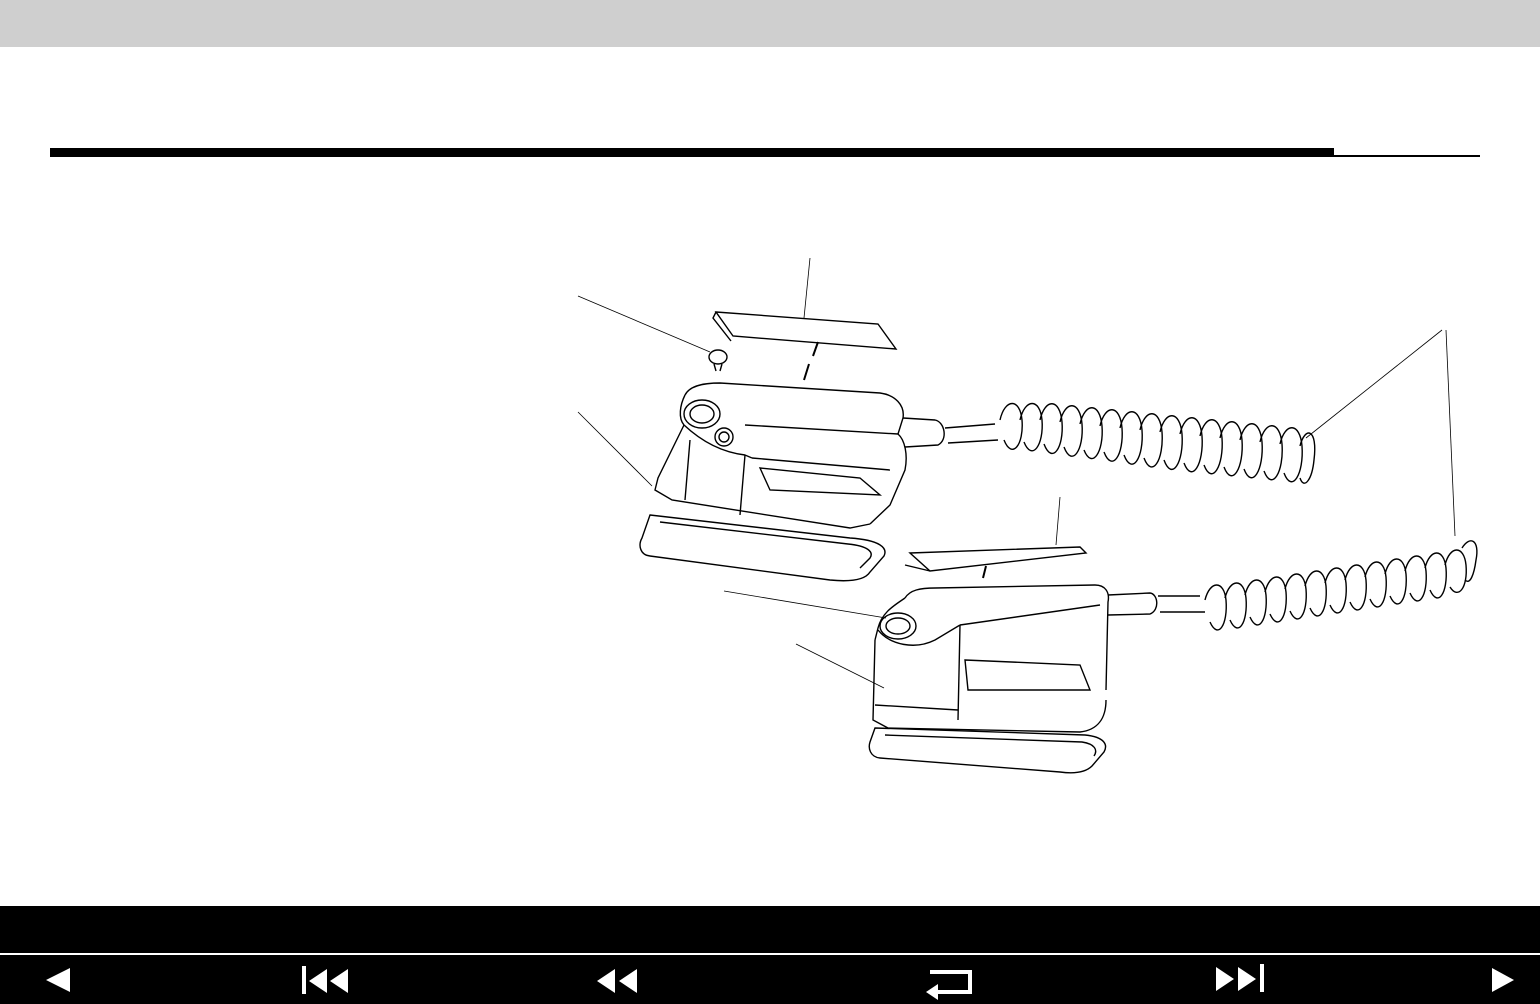 The width and height of the screenshot is (1540, 1004). What do you see at coordinates (1503, 980) in the screenshot?
I see `triangle-right-icon` at bounding box center [1503, 980].